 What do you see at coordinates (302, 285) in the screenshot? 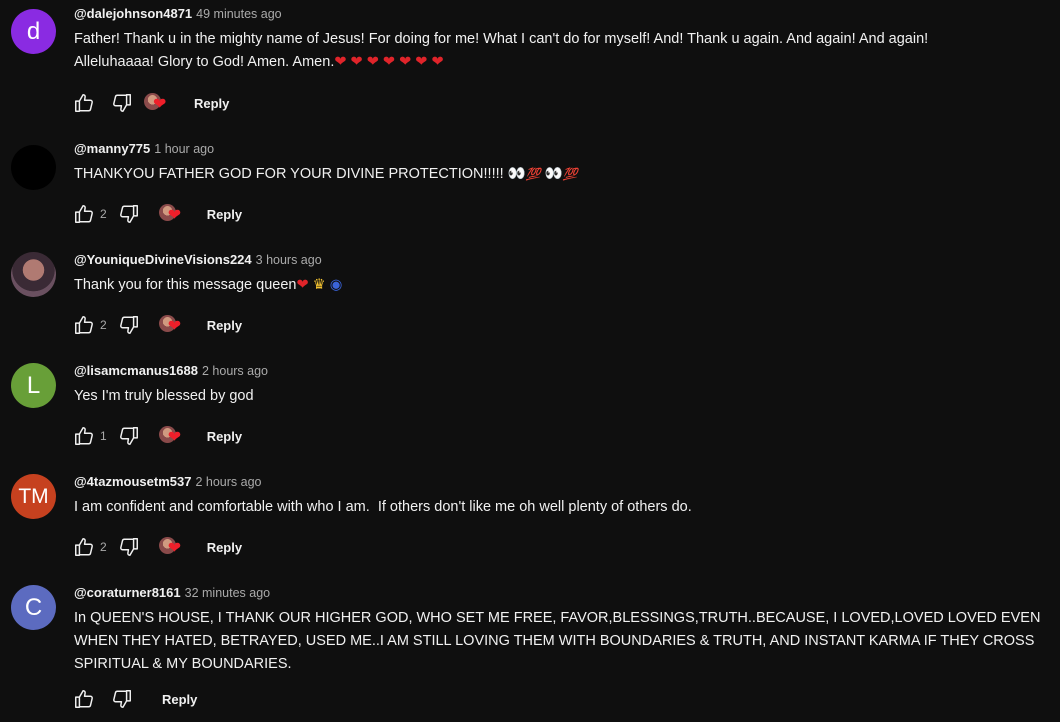
I see `heart-emoji: ❤` at bounding box center [302, 285].